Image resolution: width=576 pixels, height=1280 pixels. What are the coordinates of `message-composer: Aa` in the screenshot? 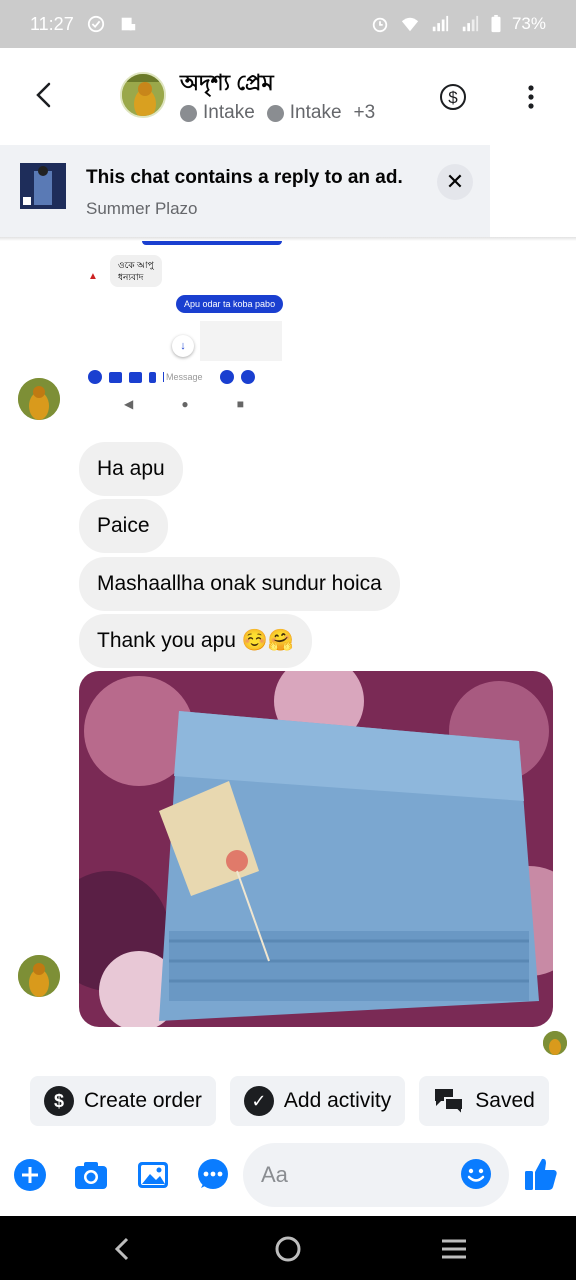 It's located at (288, 1176).